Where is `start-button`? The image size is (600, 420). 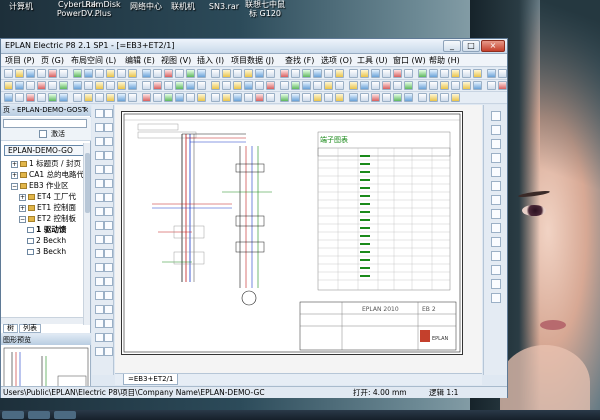
start-button is located at coordinates (13, 415).